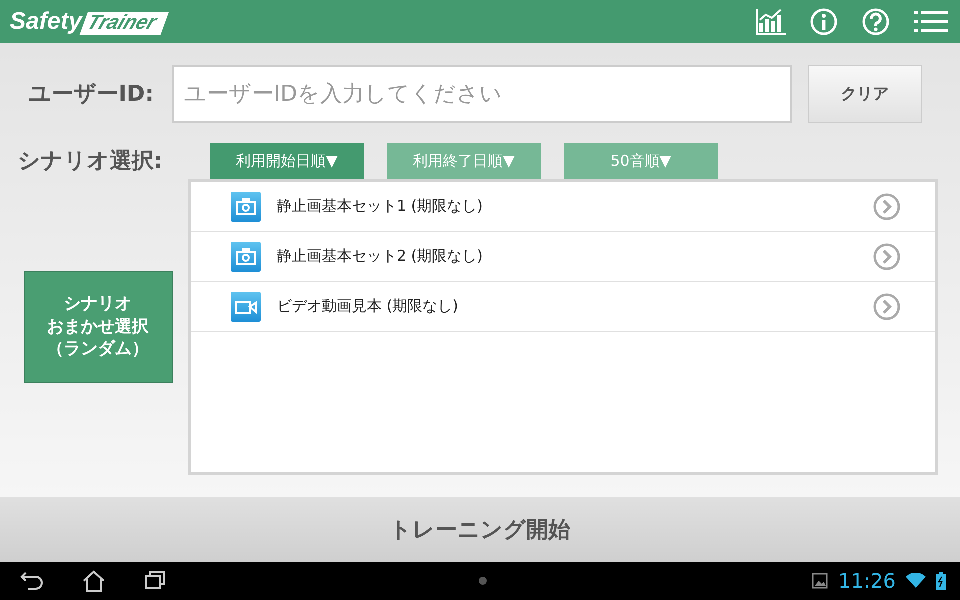 The image size is (960, 600). I want to click on scenario-title: 静止画基本セット2 (期限なし), so click(380, 256).